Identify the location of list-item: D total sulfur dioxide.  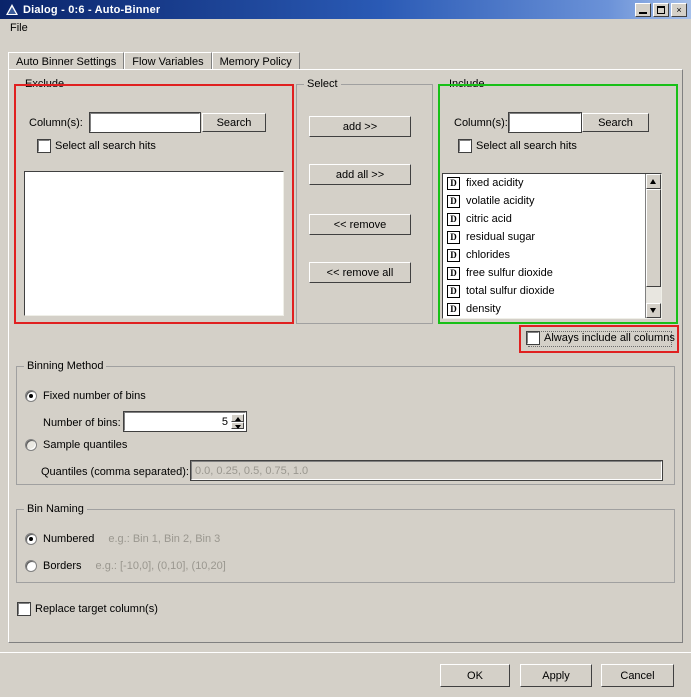
(552, 291).